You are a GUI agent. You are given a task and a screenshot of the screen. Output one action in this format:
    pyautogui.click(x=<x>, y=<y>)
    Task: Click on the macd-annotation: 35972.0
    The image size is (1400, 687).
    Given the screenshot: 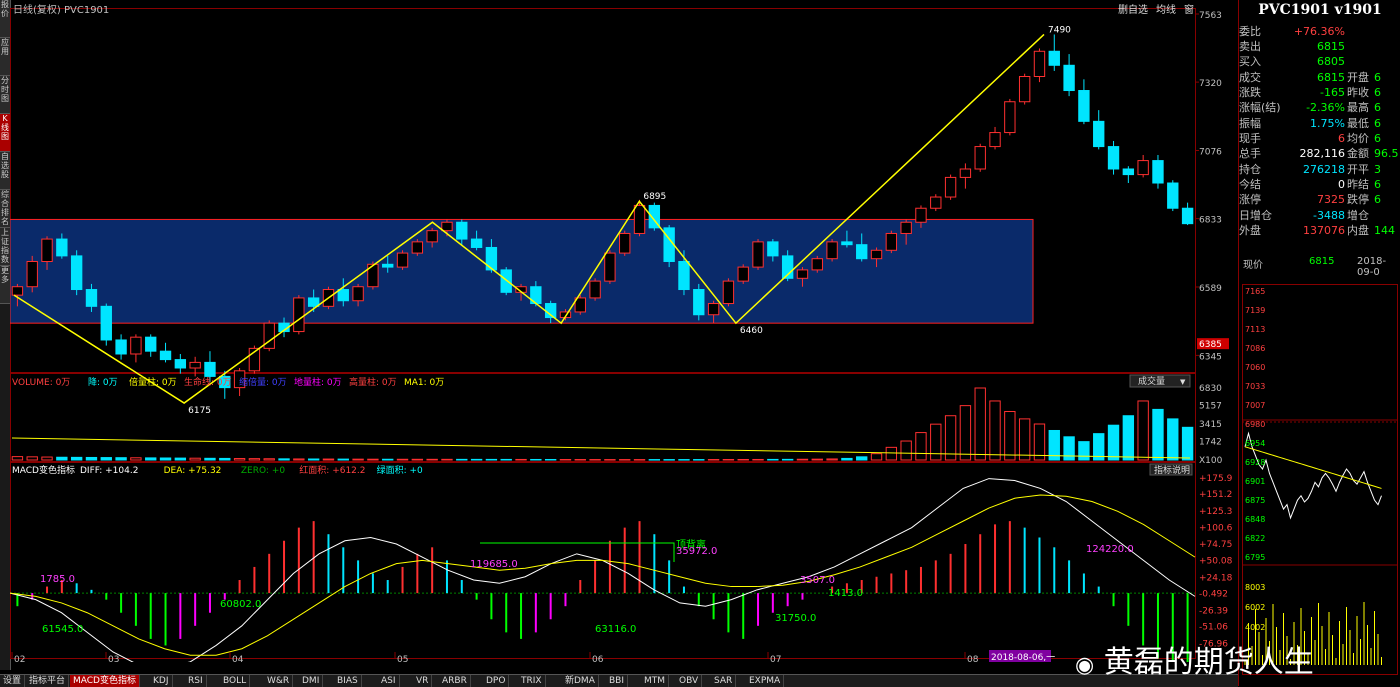 What is the action you would take?
    pyautogui.click(x=696, y=551)
    